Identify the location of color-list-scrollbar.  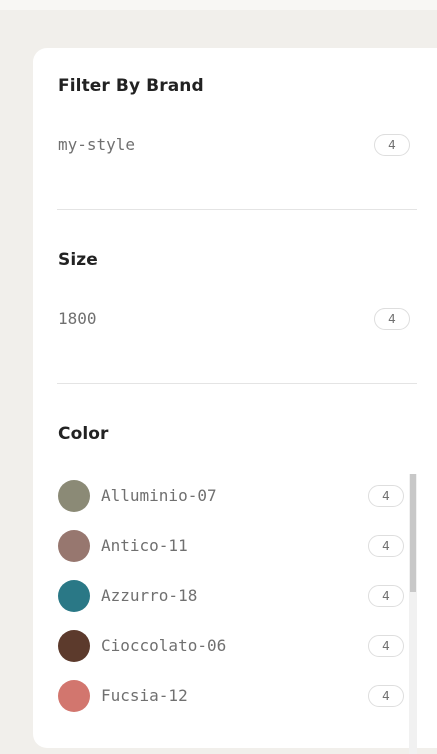
(413, 614).